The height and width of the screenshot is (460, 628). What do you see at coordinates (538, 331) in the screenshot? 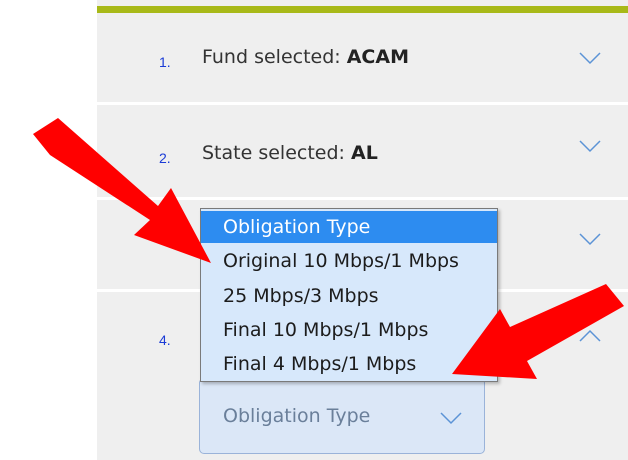
I see `red-arrow-right` at bounding box center [538, 331].